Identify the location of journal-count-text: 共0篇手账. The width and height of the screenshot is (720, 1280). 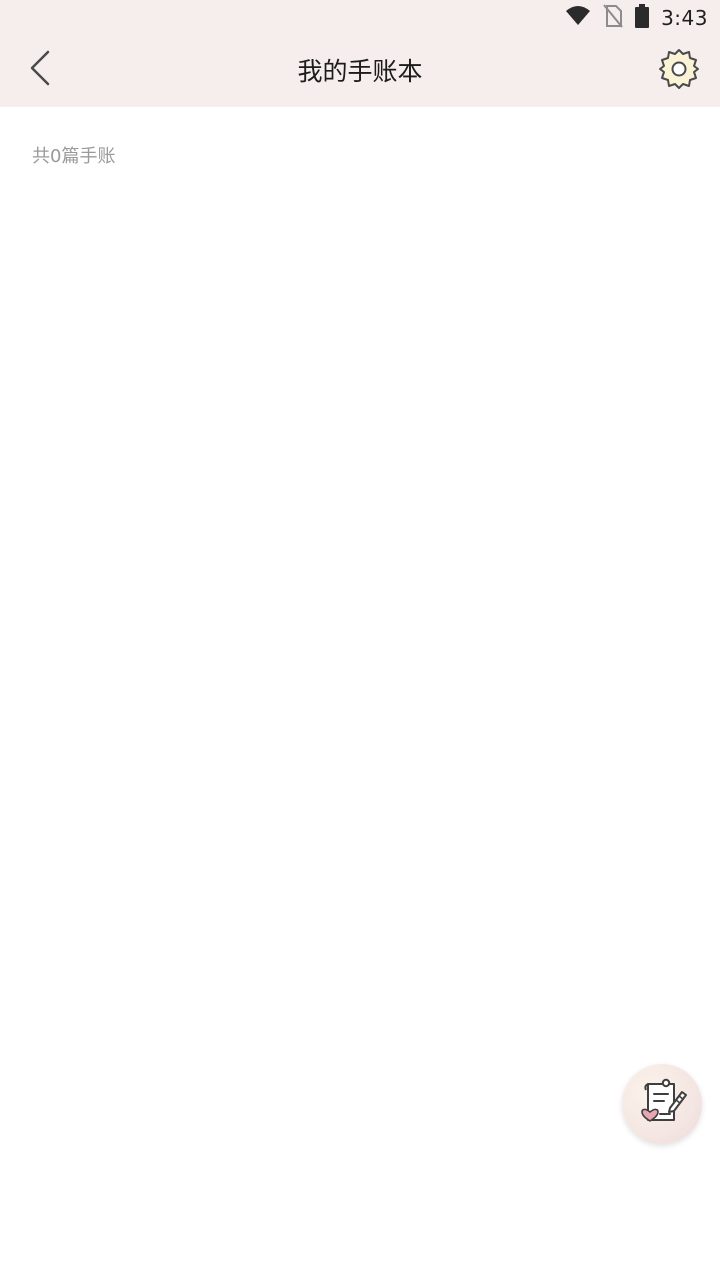
(74, 156).